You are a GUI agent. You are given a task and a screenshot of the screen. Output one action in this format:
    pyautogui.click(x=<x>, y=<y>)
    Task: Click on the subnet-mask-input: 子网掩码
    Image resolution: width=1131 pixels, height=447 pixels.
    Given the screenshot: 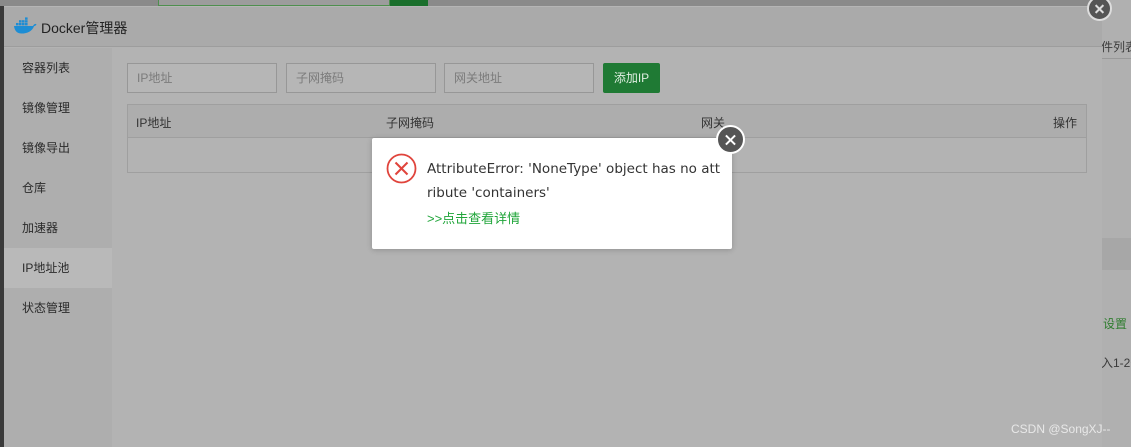 What is the action you would take?
    pyautogui.click(x=361, y=78)
    